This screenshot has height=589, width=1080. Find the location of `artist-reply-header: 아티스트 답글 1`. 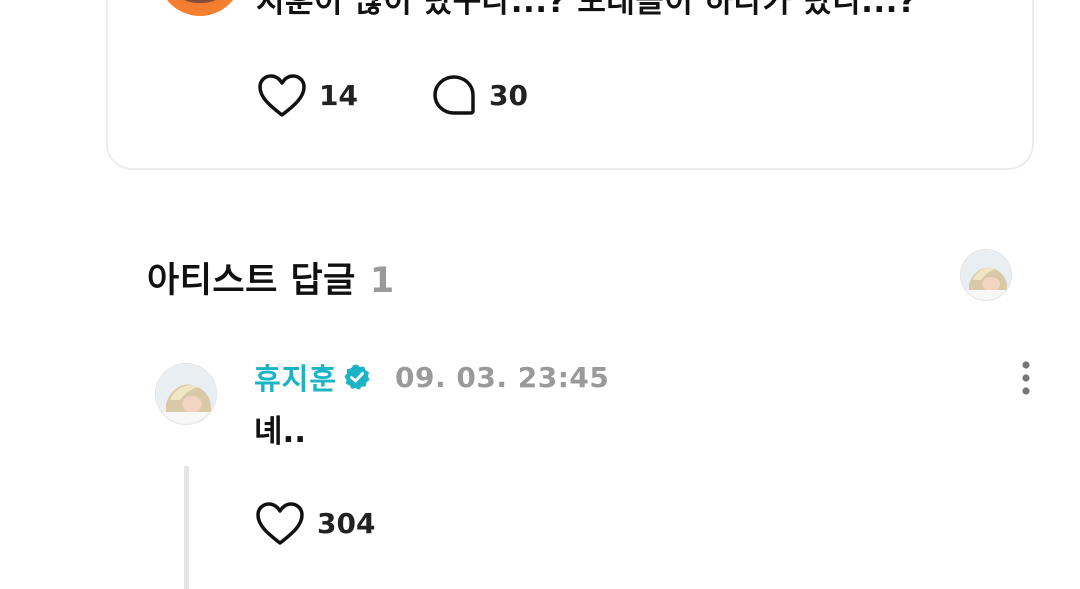

artist-reply-header: 아티스트 답글 1 is located at coordinates (270, 277).